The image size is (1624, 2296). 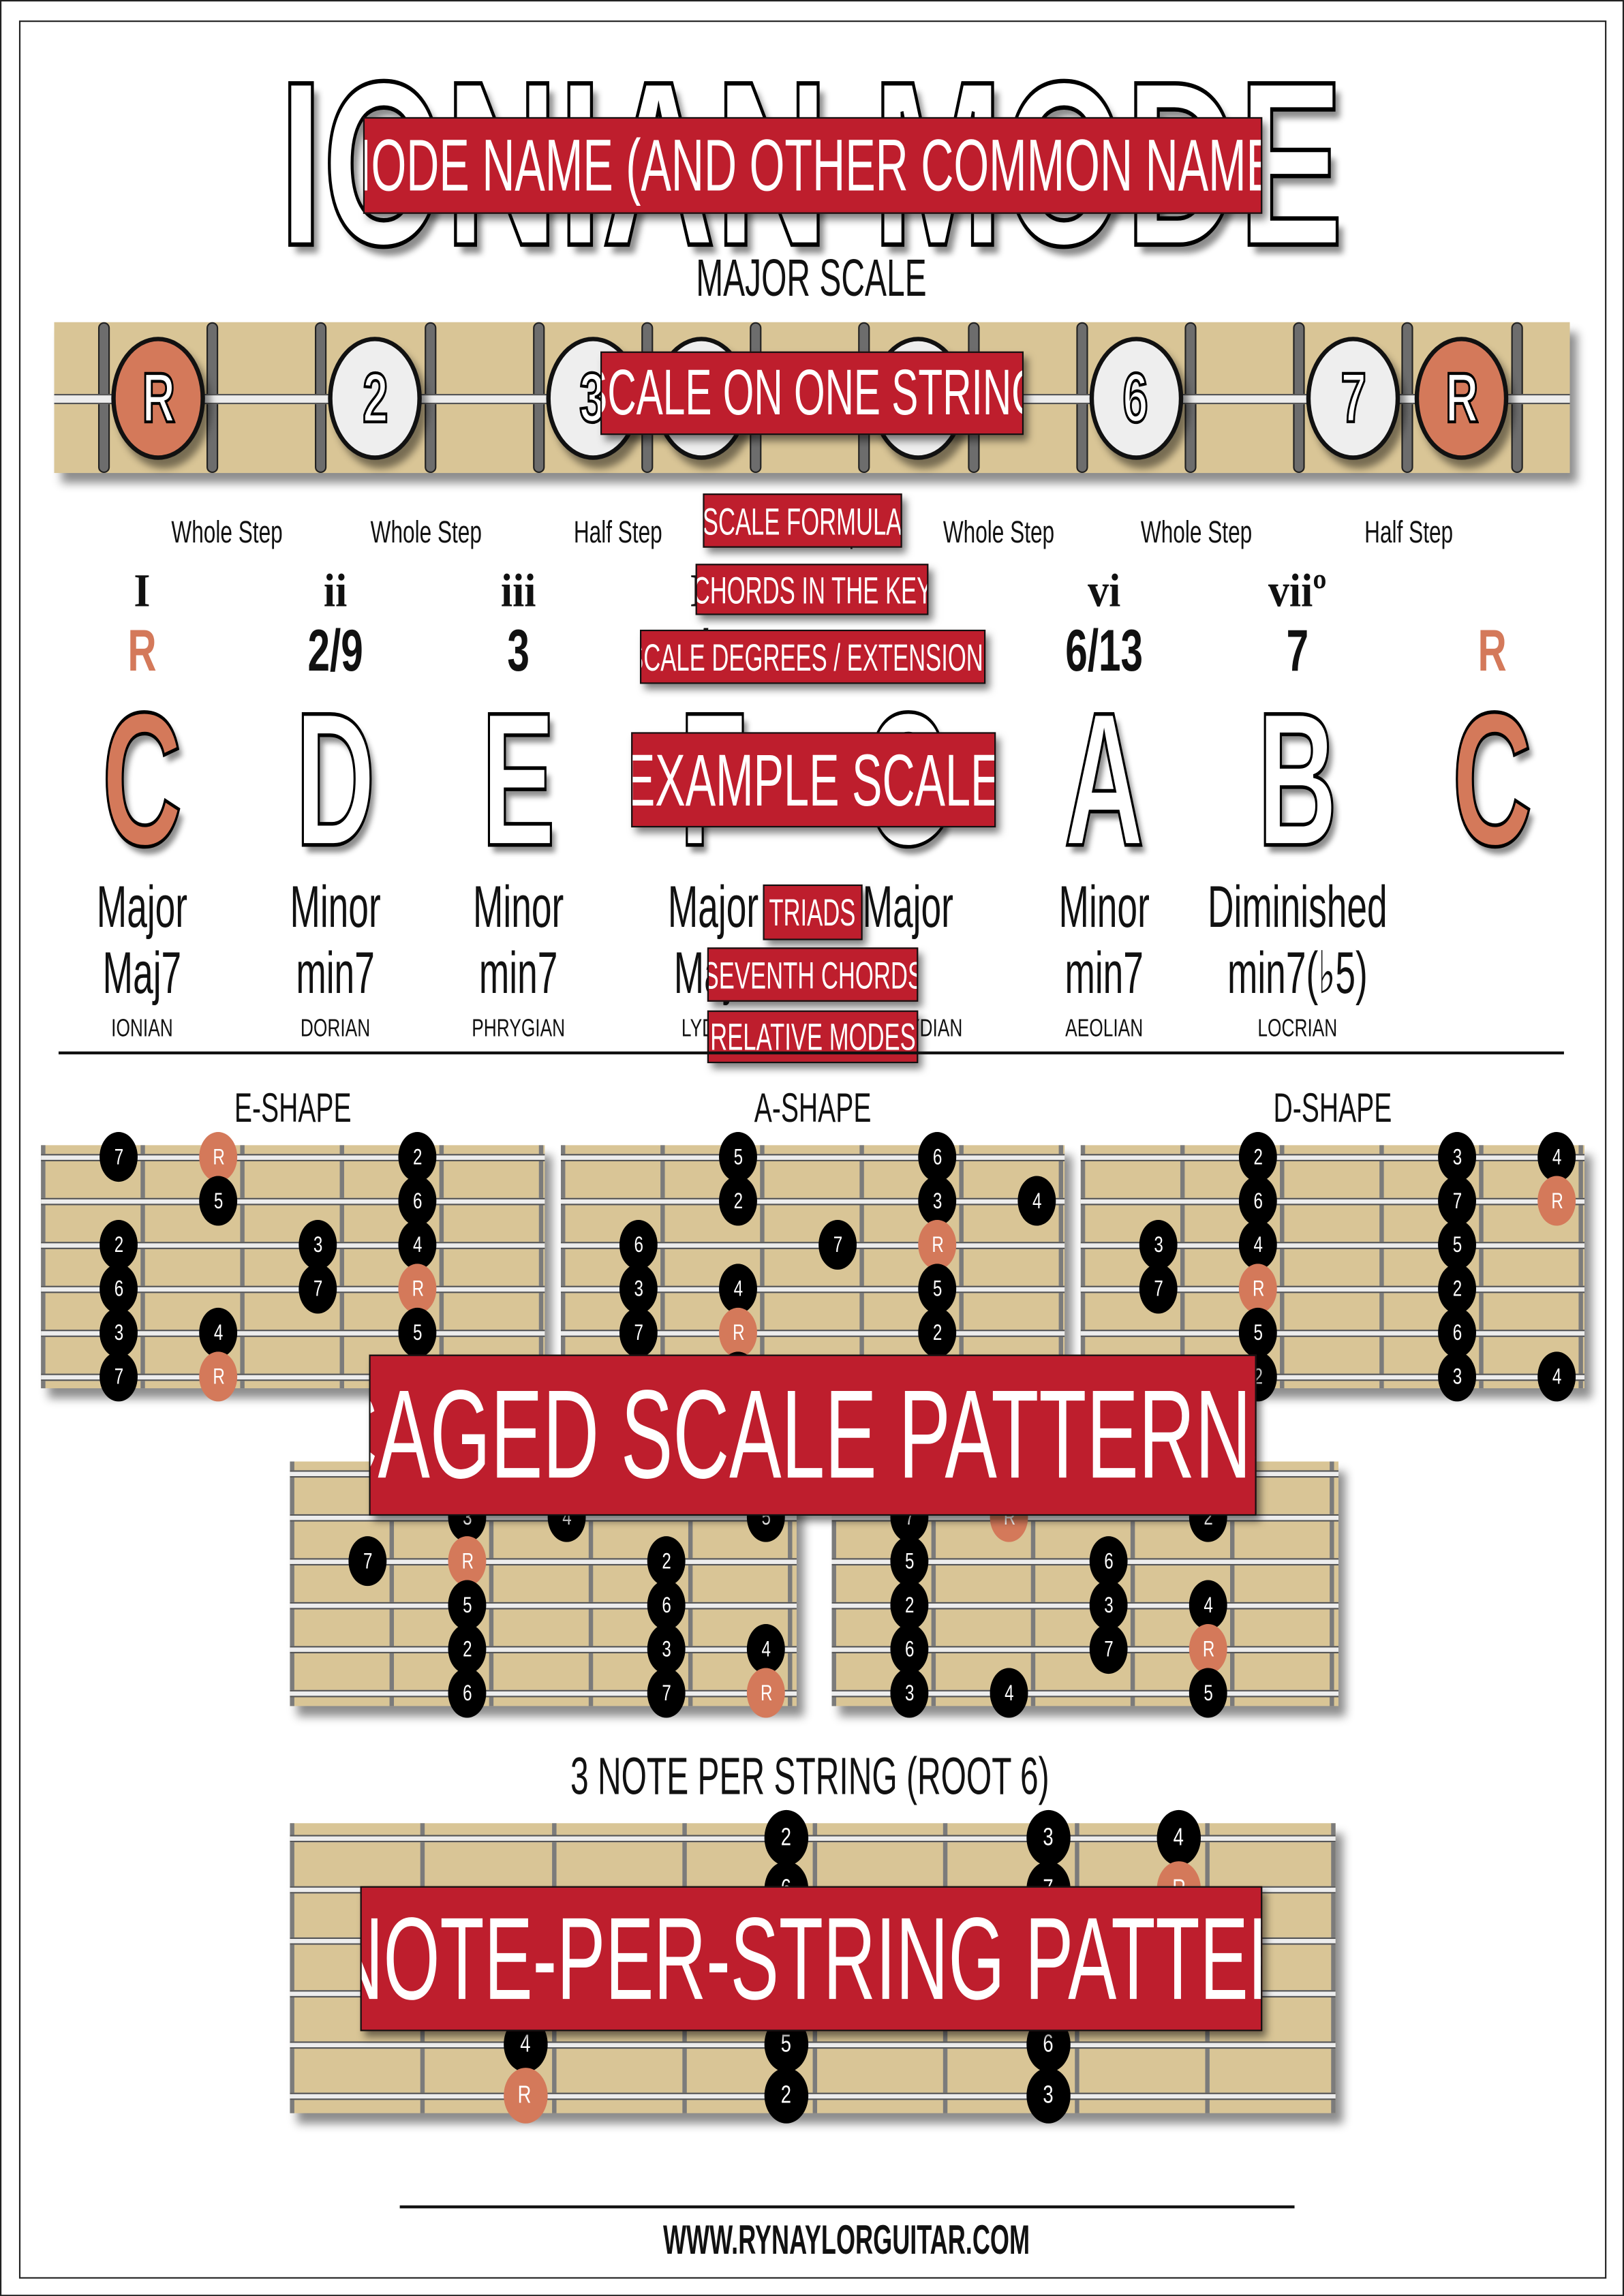 What do you see at coordinates (293, 1108) in the screenshot?
I see `shape-label: E-SHAPE` at bounding box center [293, 1108].